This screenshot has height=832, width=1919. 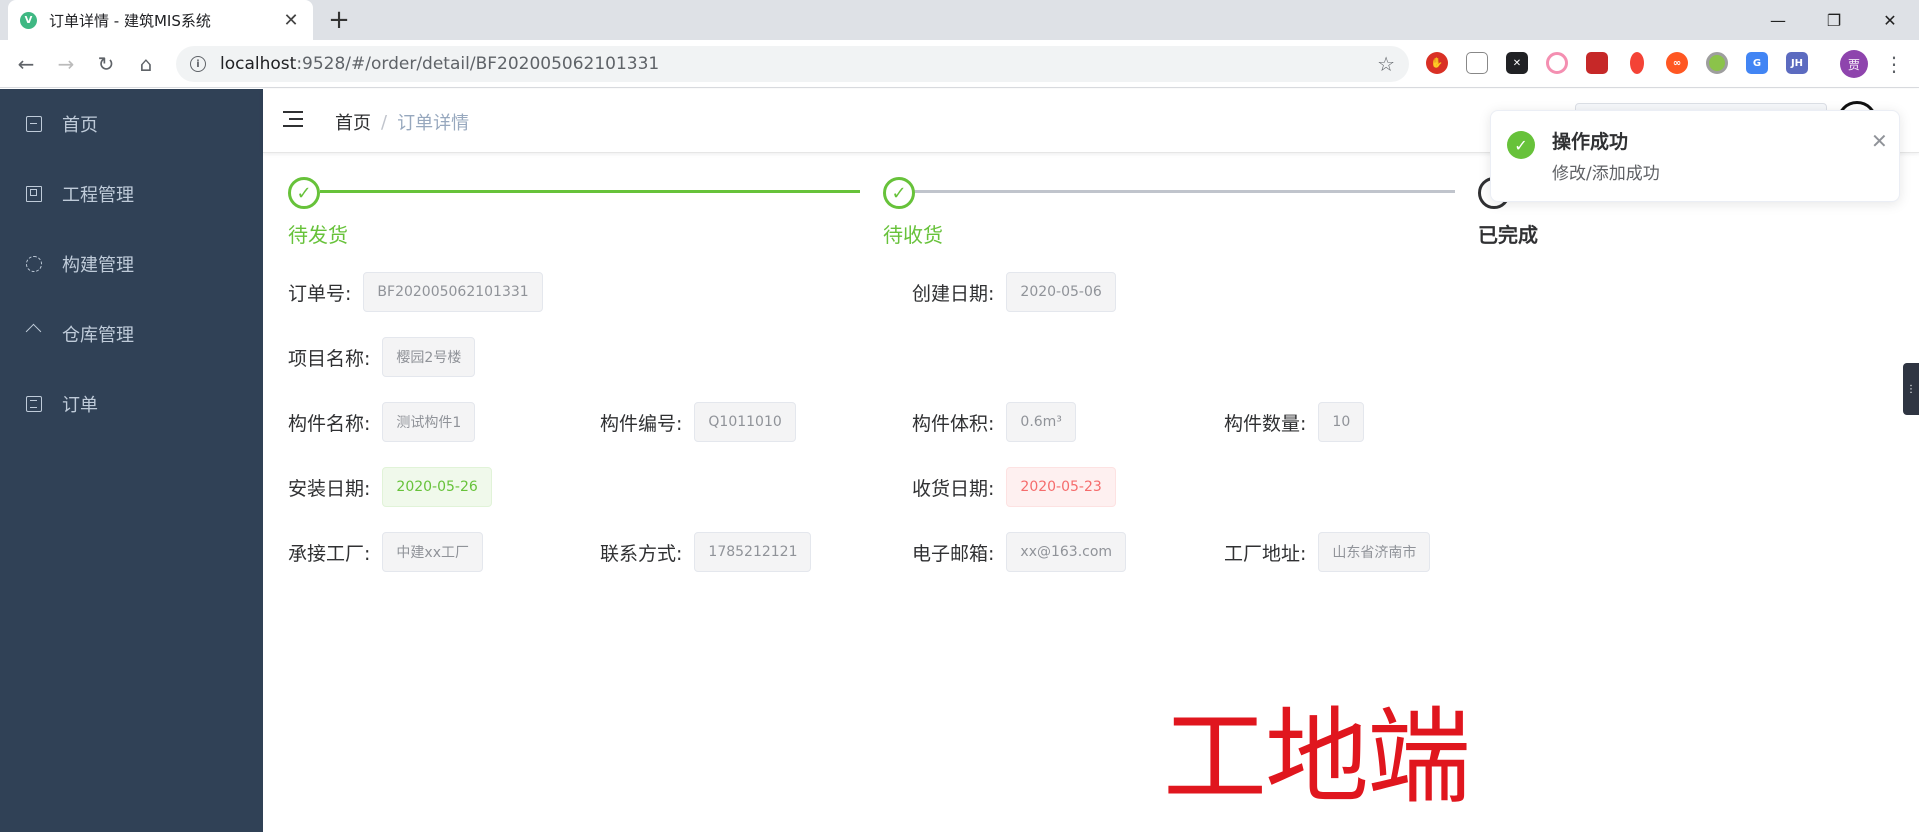 What do you see at coordinates (320, 293) in the screenshot?
I see `field-label: 订单号:` at bounding box center [320, 293].